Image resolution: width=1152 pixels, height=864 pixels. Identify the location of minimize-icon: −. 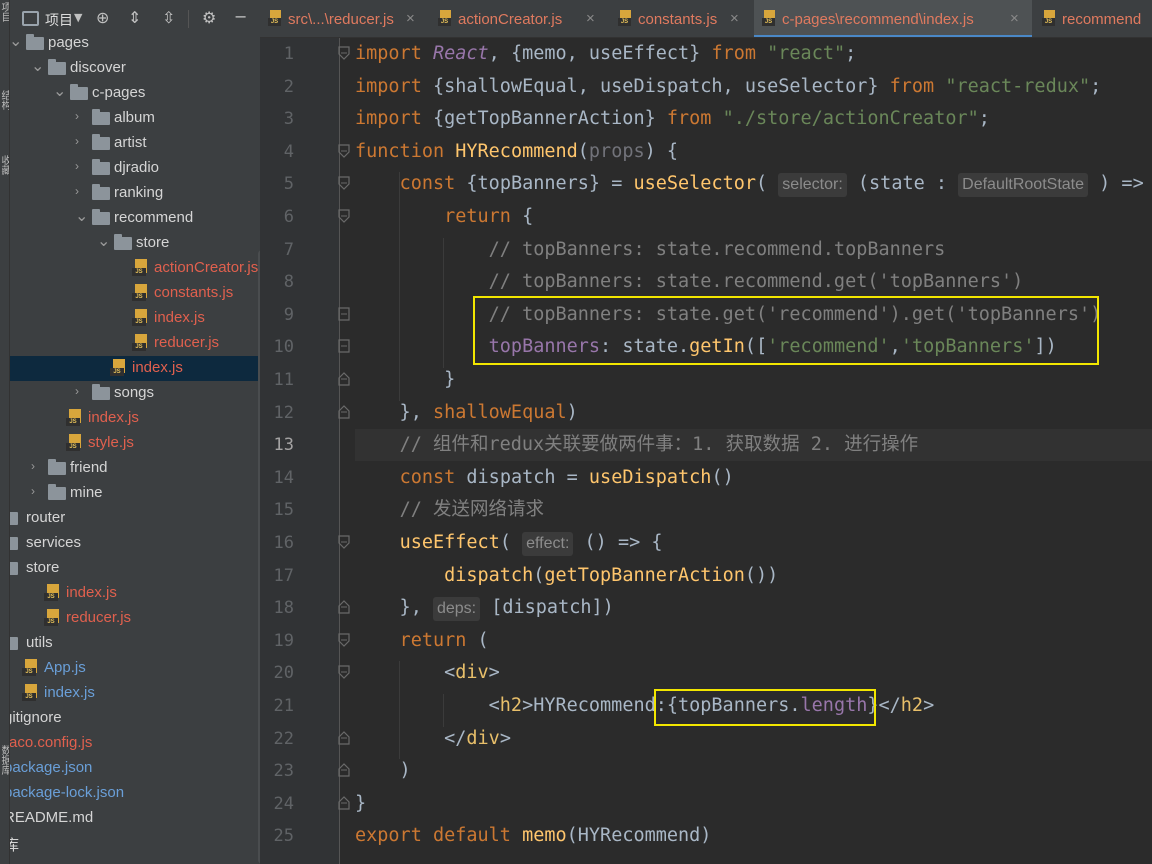
(240, 16).